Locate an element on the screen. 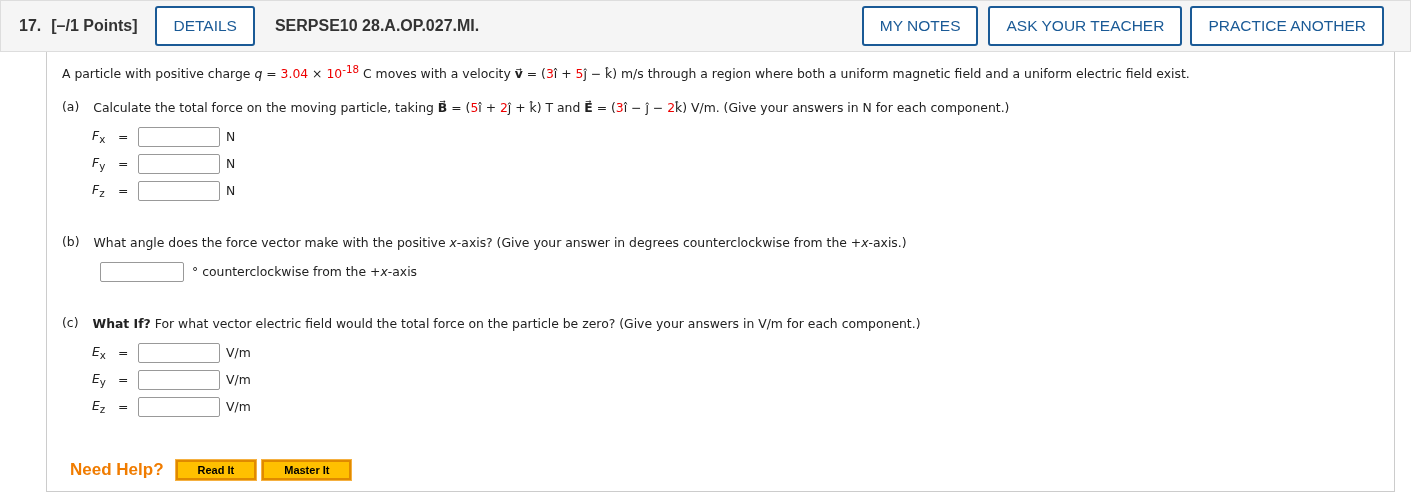  part-prompt: Calculate the total force on the moving particle, taking B⃗ = (5î + 2ĵ + k̂) T and E⃗ = (3î − ĵ − 2k̂) V/m. (Give your answers in N for each component.) is located at coordinates (551, 108).